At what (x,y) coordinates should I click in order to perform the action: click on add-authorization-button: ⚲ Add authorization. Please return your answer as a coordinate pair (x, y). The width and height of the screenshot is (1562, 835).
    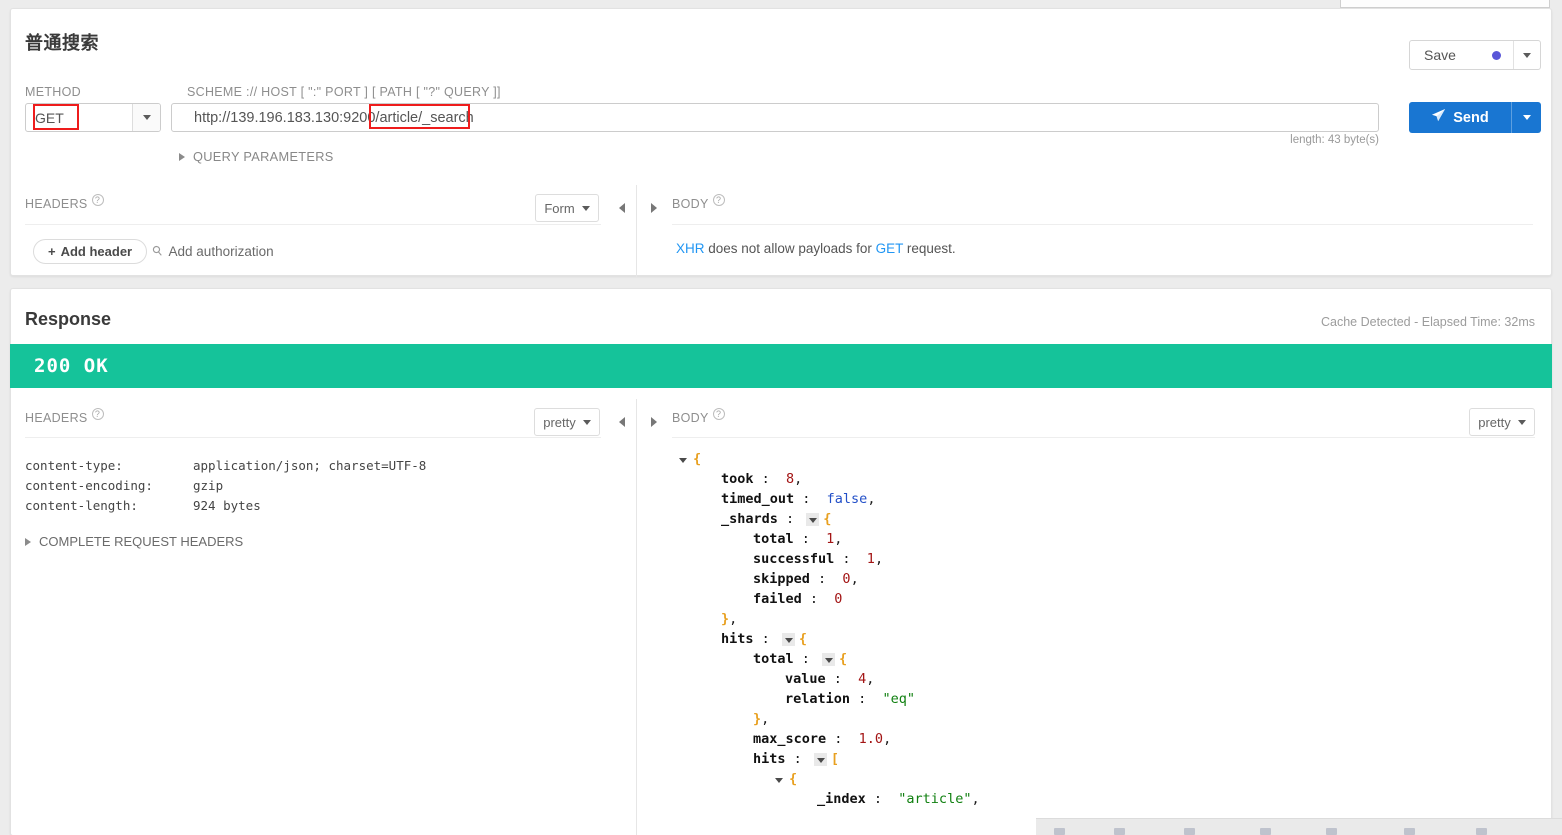
    Looking at the image, I should click on (211, 251).